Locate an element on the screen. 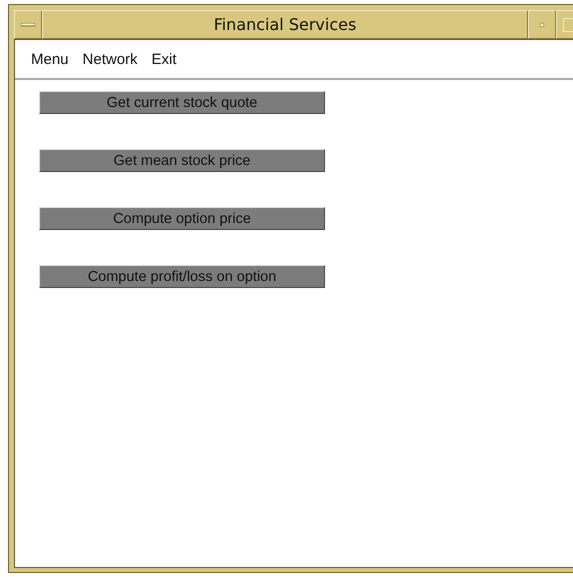 The width and height of the screenshot is (573, 577). menu-item: Network is located at coordinates (110, 59).